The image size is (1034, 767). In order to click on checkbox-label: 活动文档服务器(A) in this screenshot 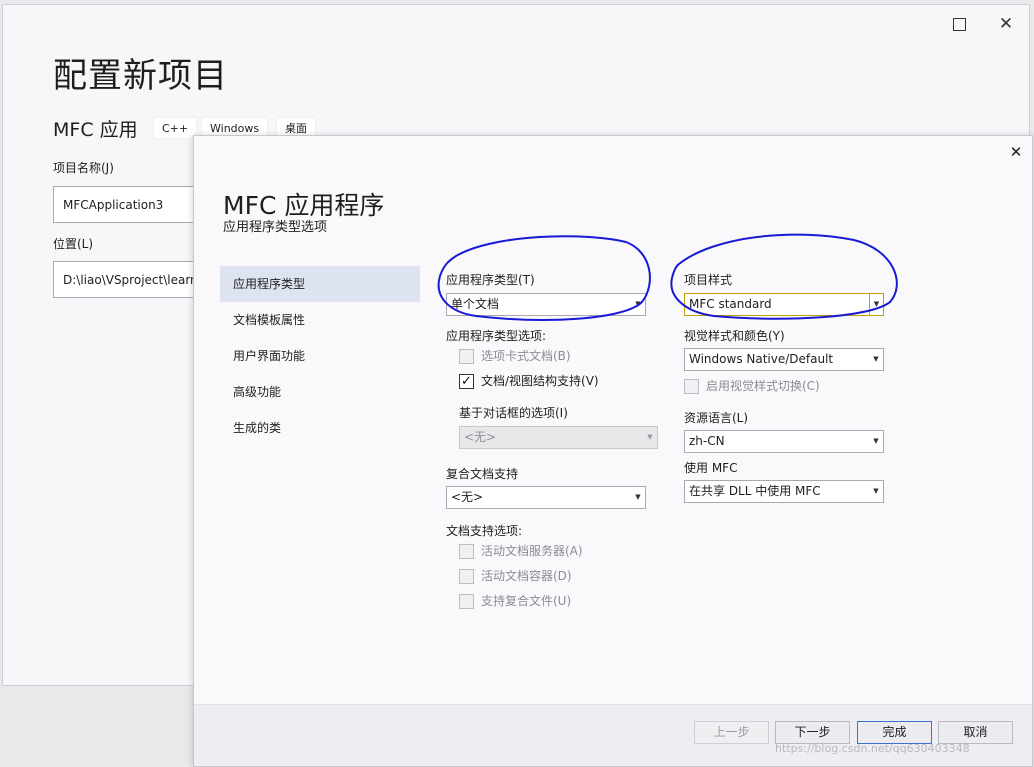, I will do `click(532, 551)`.